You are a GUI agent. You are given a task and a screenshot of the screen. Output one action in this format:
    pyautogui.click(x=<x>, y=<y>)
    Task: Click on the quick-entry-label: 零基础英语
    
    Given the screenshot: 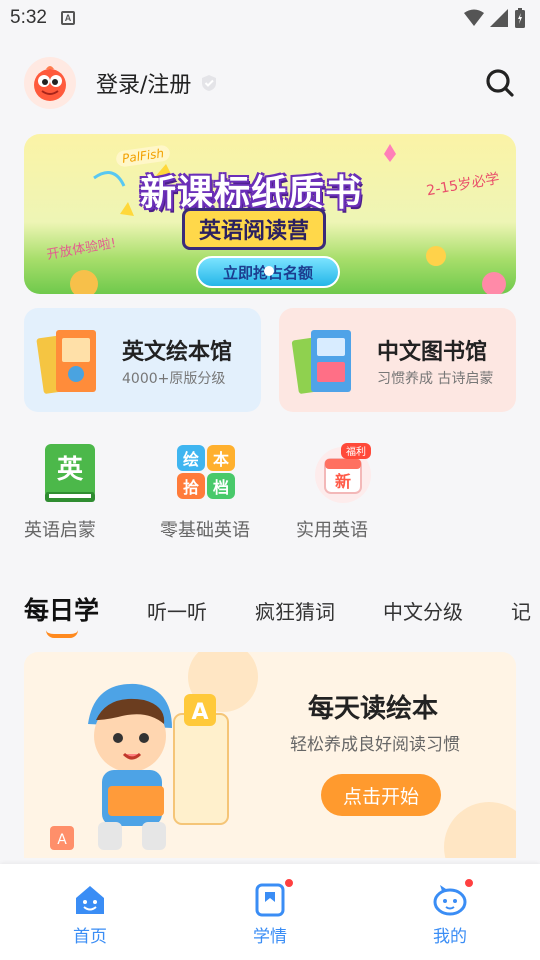 What is the action you would take?
    pyautogui.click(x=205, y=530)
    